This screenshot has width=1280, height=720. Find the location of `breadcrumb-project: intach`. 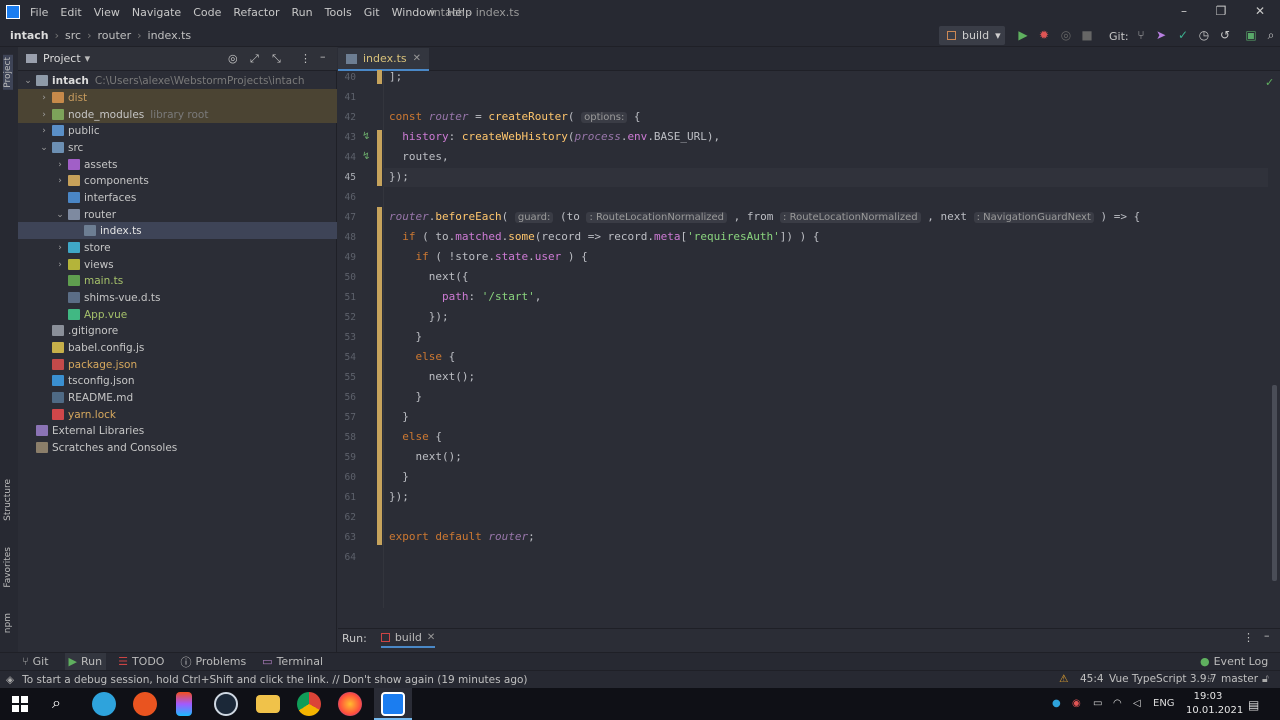

breadcrumb-project: intach is located at coordinates (29, 35).